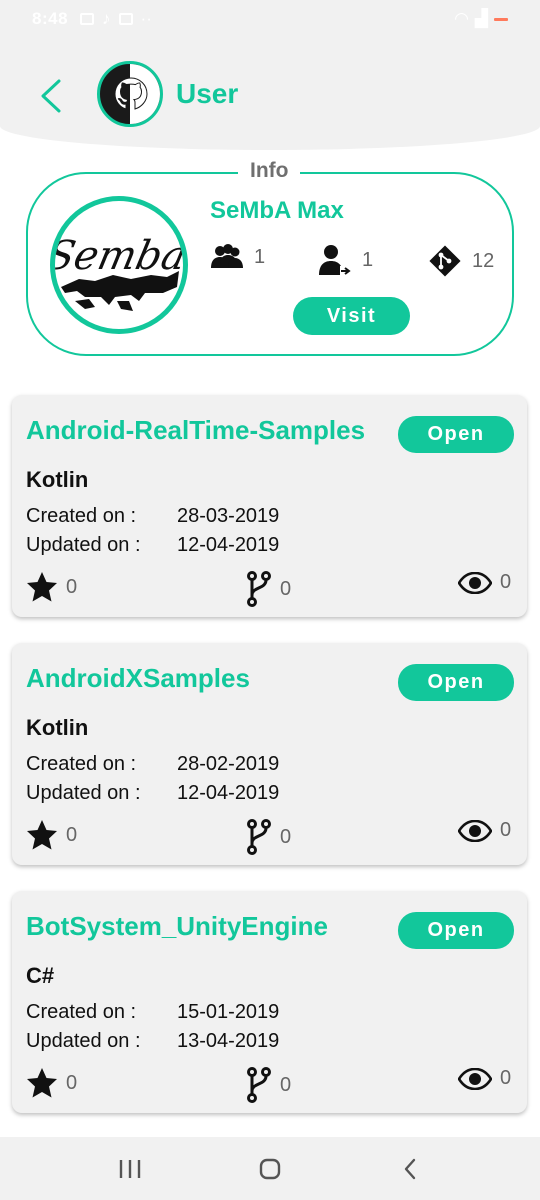  I want to click on wifi-icon: ◠, so click(461, 18).